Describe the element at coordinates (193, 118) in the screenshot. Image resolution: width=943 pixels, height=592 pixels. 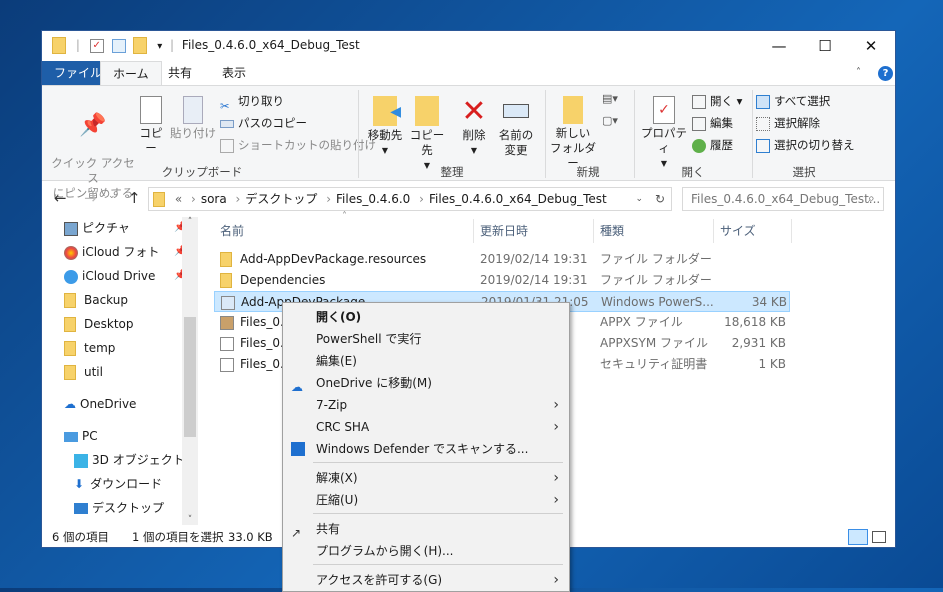
I see `paste-button: 貼り付け` at that location.